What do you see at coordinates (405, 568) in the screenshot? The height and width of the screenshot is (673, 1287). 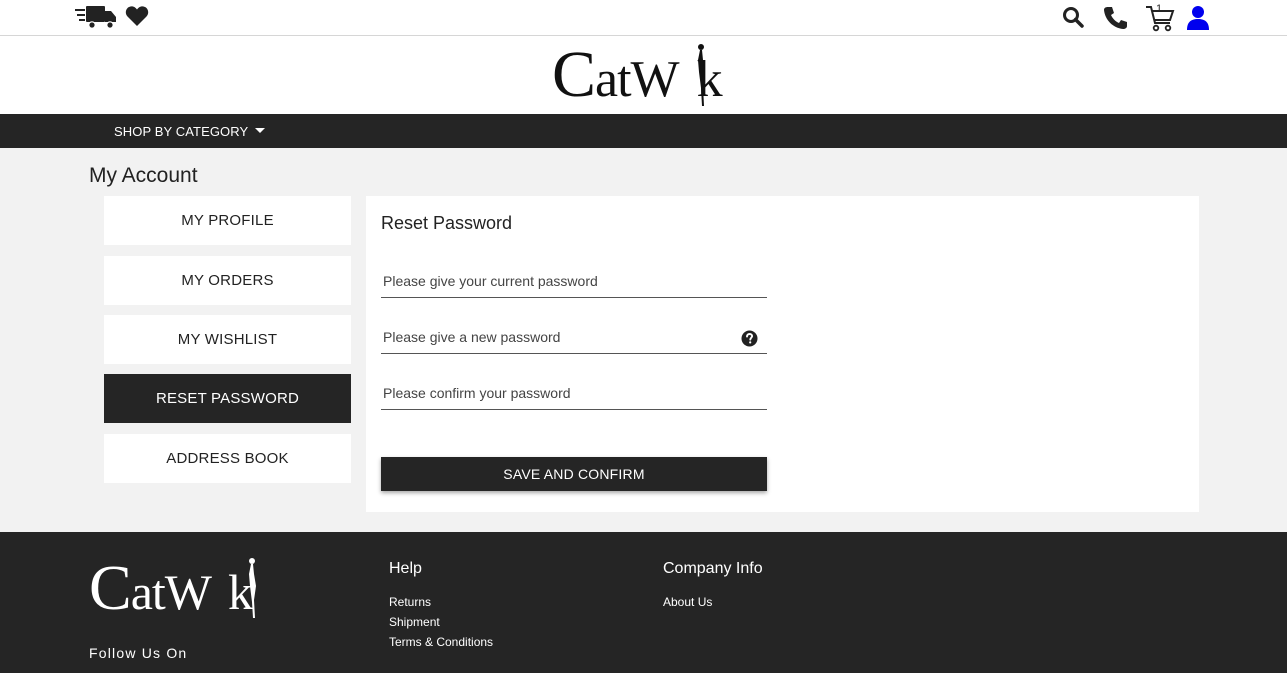 I see `help-heading: Help` at bounding box center [405, 568].